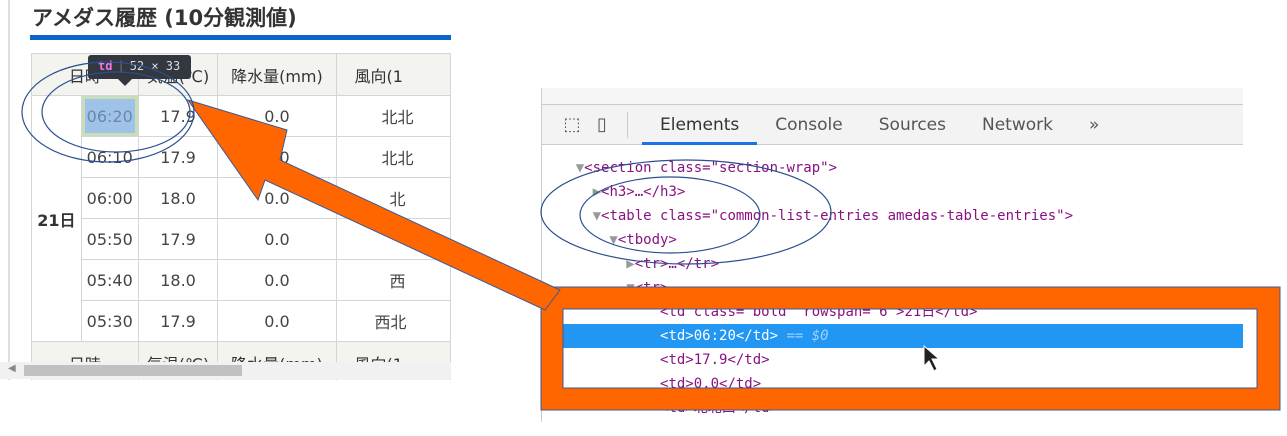  I want to click on tab-divider, so click(627, 124).